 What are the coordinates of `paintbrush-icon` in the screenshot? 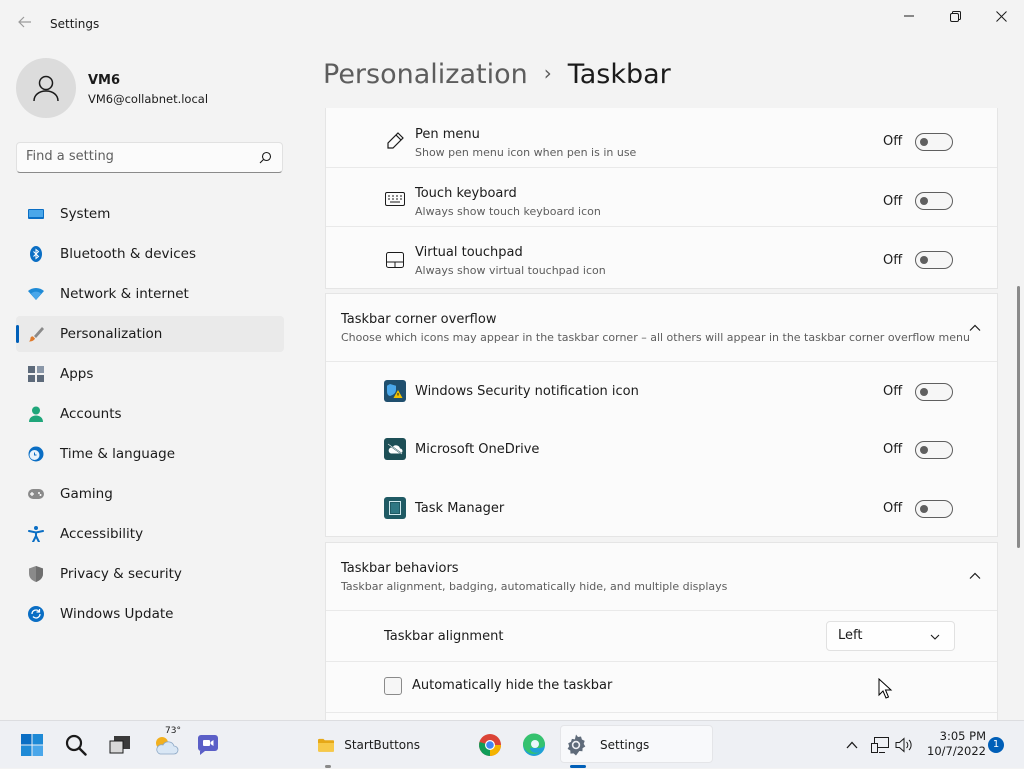 It's located at (36, 334).